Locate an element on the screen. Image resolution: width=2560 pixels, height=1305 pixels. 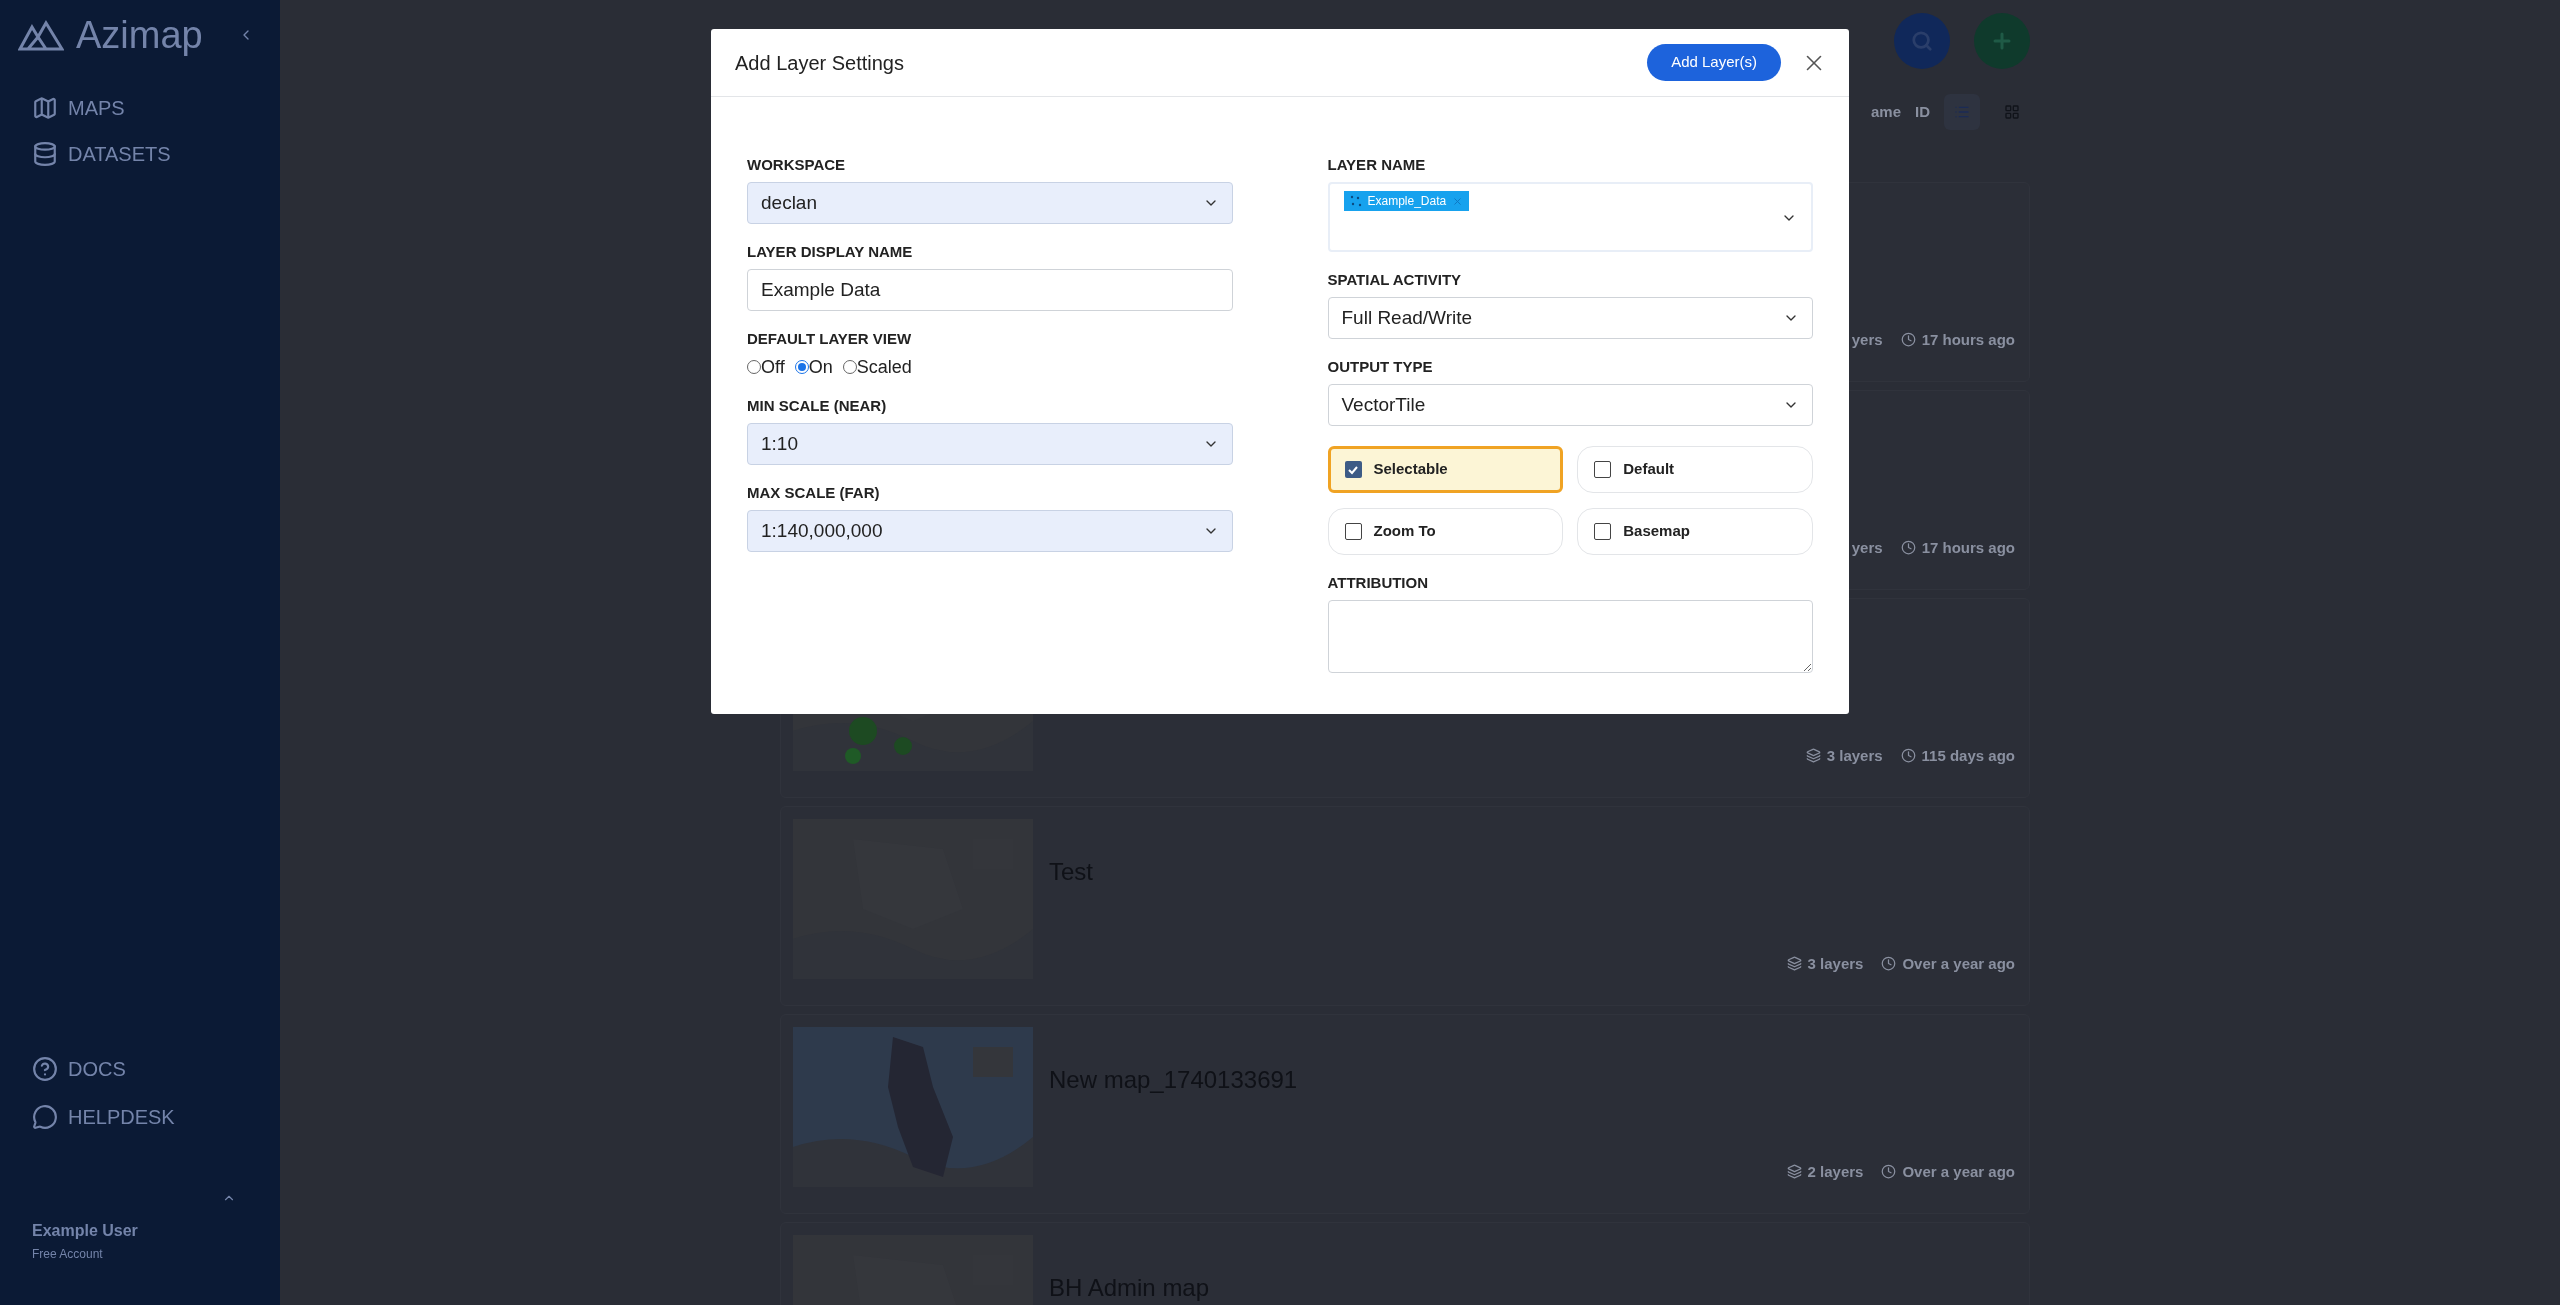
checkbox-tile: Selectable is located at coordinates (1445, 469).